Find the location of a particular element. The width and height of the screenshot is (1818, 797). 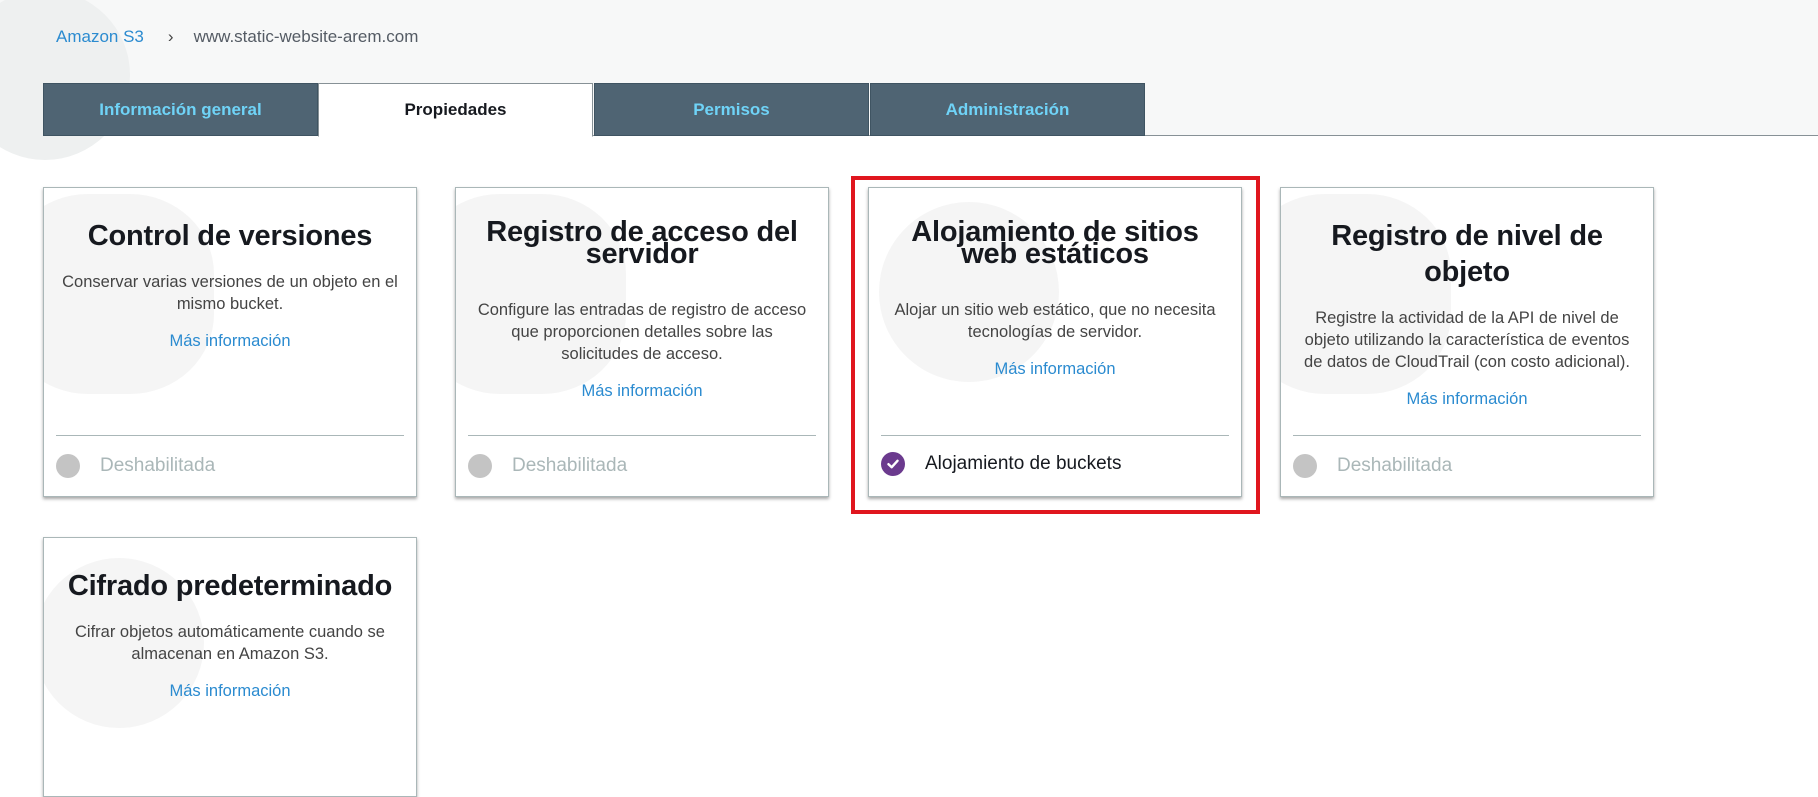

tab-permissions: Permisos is located at coordinates (731, 109).